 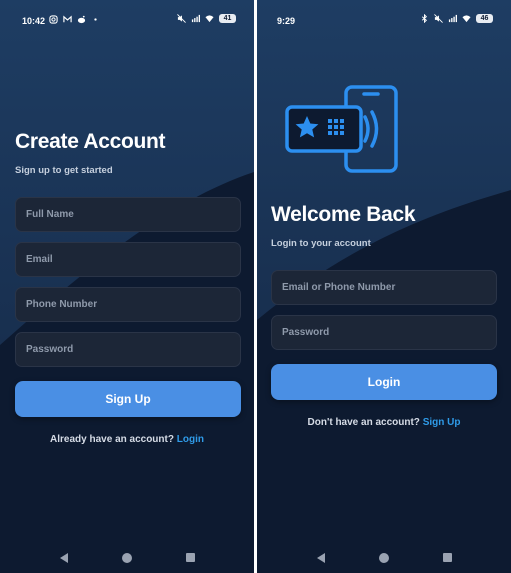 I want to click on system-icons: 46, so click(x=456, y=18).